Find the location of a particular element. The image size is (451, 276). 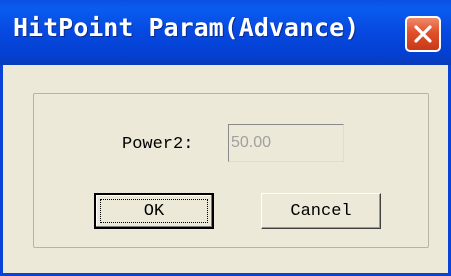

ok-button: OK is located at coordinates (154, 211).